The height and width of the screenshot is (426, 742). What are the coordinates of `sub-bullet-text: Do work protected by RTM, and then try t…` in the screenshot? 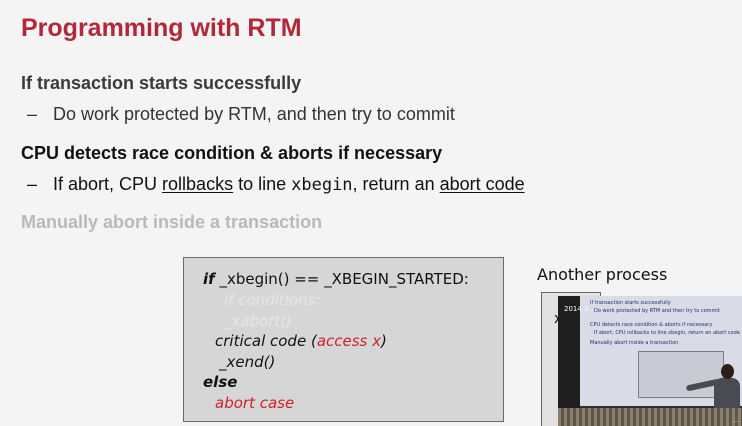 It's located at (254, 114).